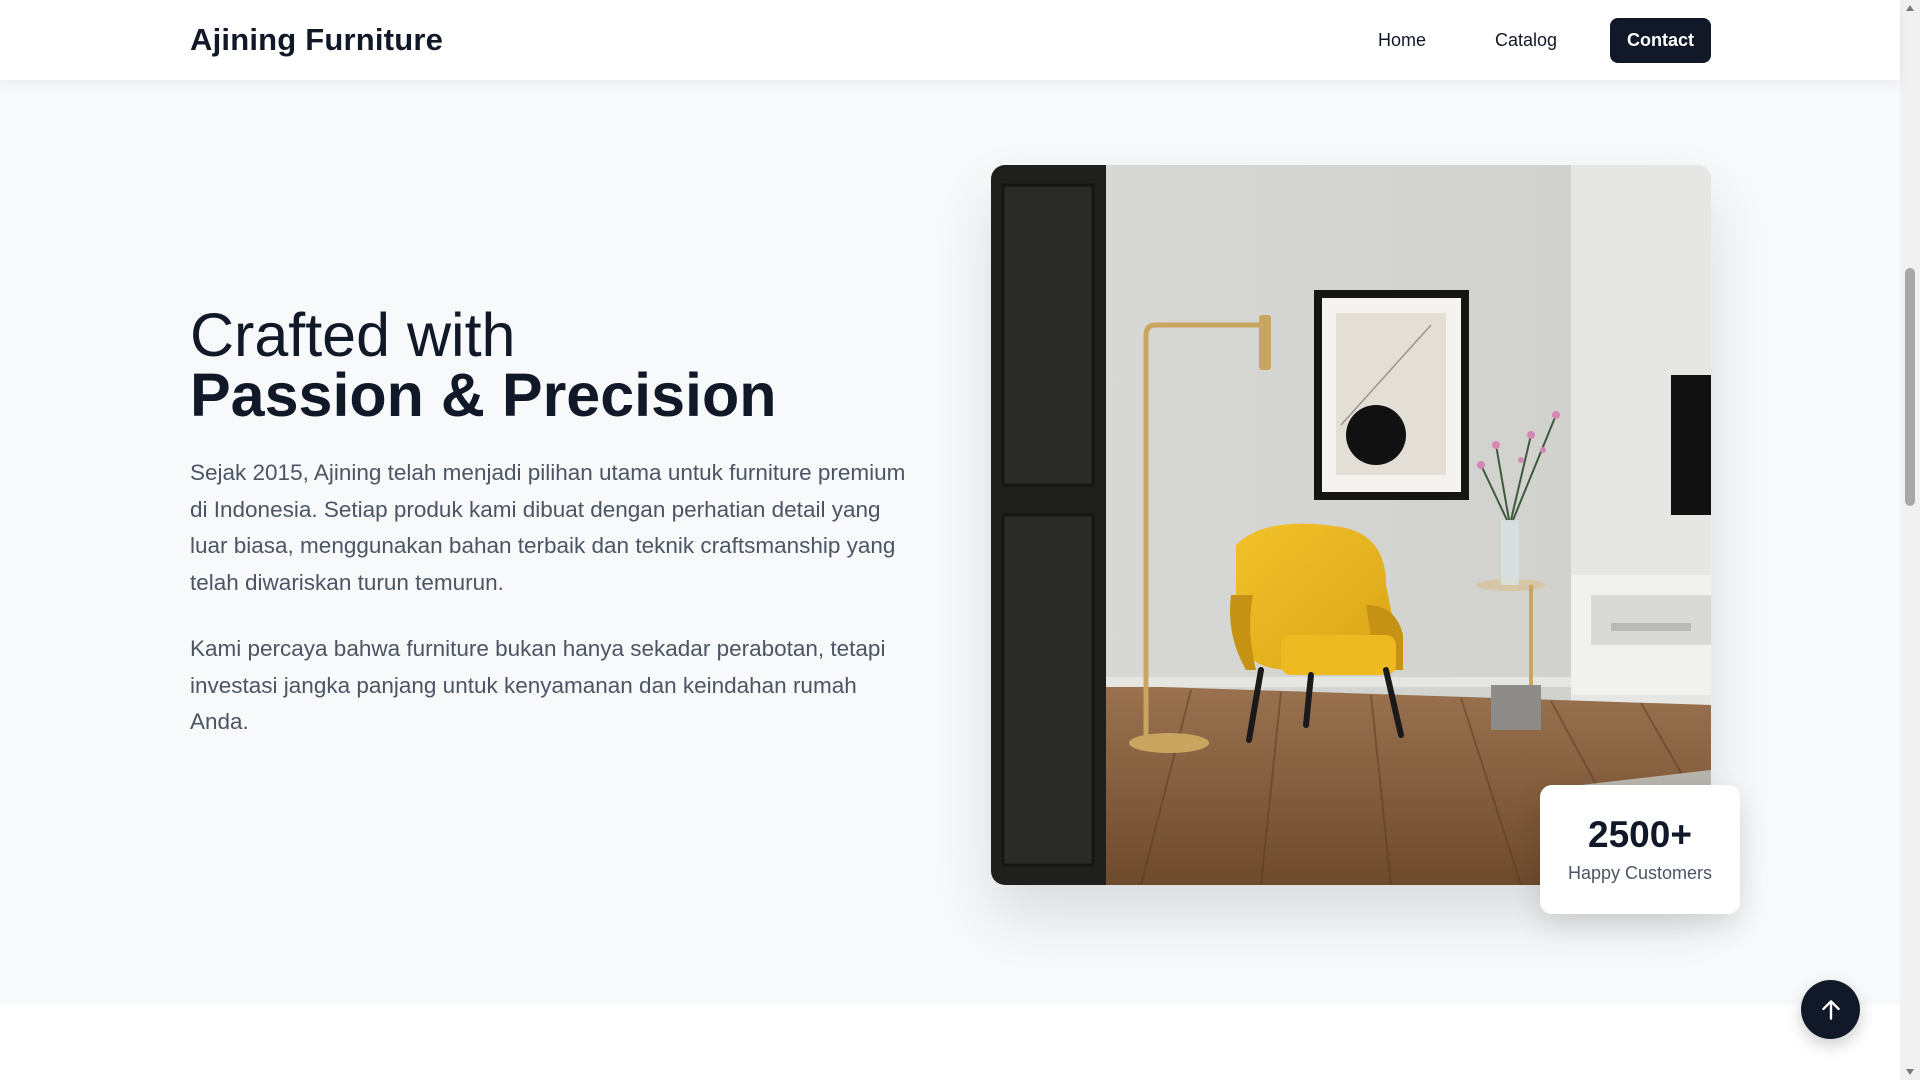  I want to click on customers-stat-card: 2500+ Happy Customers, so click(1640, 849).